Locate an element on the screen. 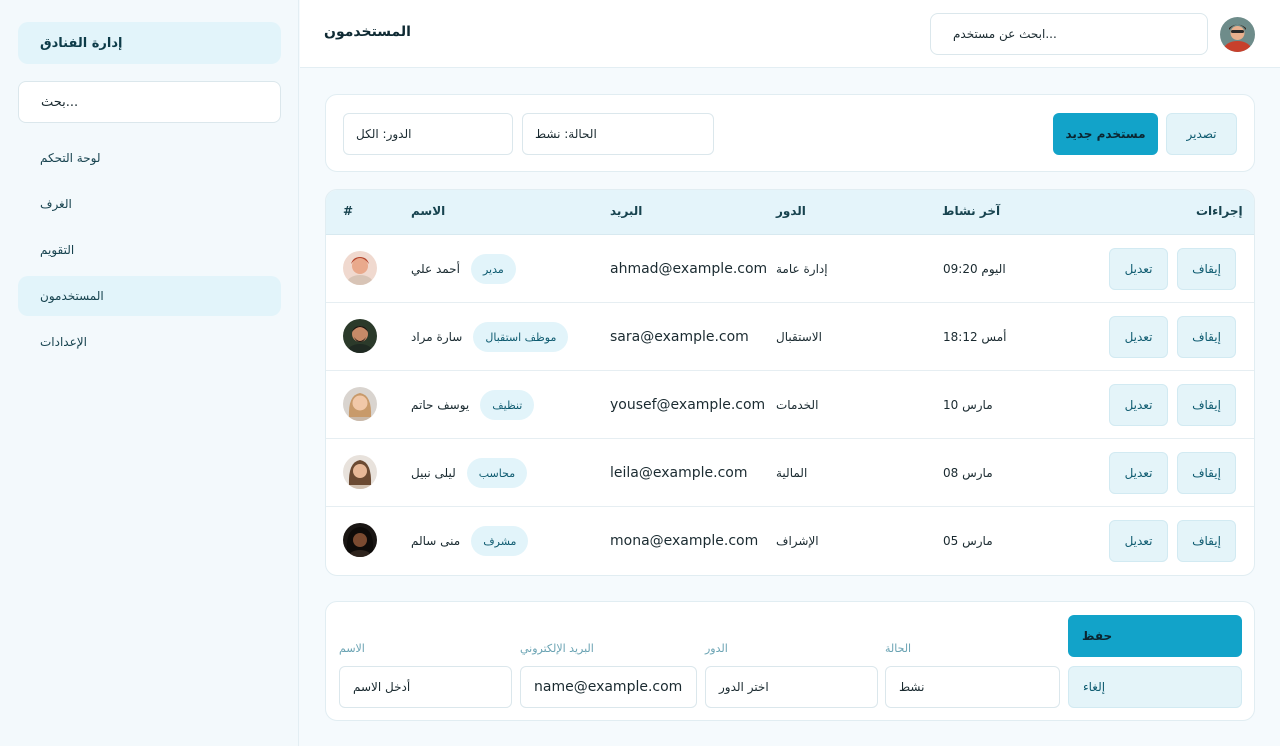  name-field: أدخل الاسم is located at coordinates (425, 687).